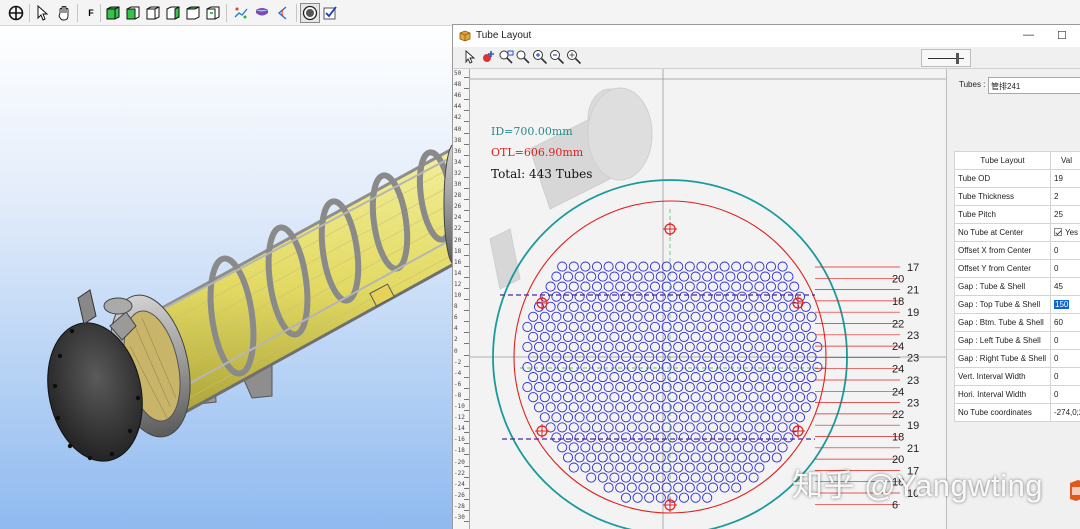  What do you see at coordinates (1065, 322) in the screenshot?
I see `property-value: 60` at bounding box center [1065, 322].